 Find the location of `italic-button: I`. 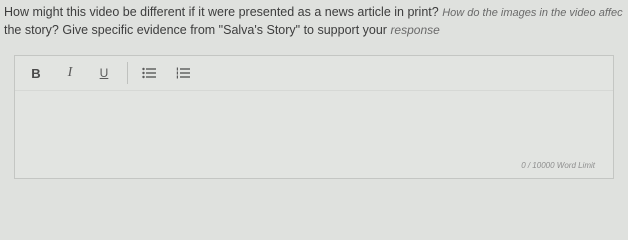

italic-button: I is located at coordinates (70, 73).